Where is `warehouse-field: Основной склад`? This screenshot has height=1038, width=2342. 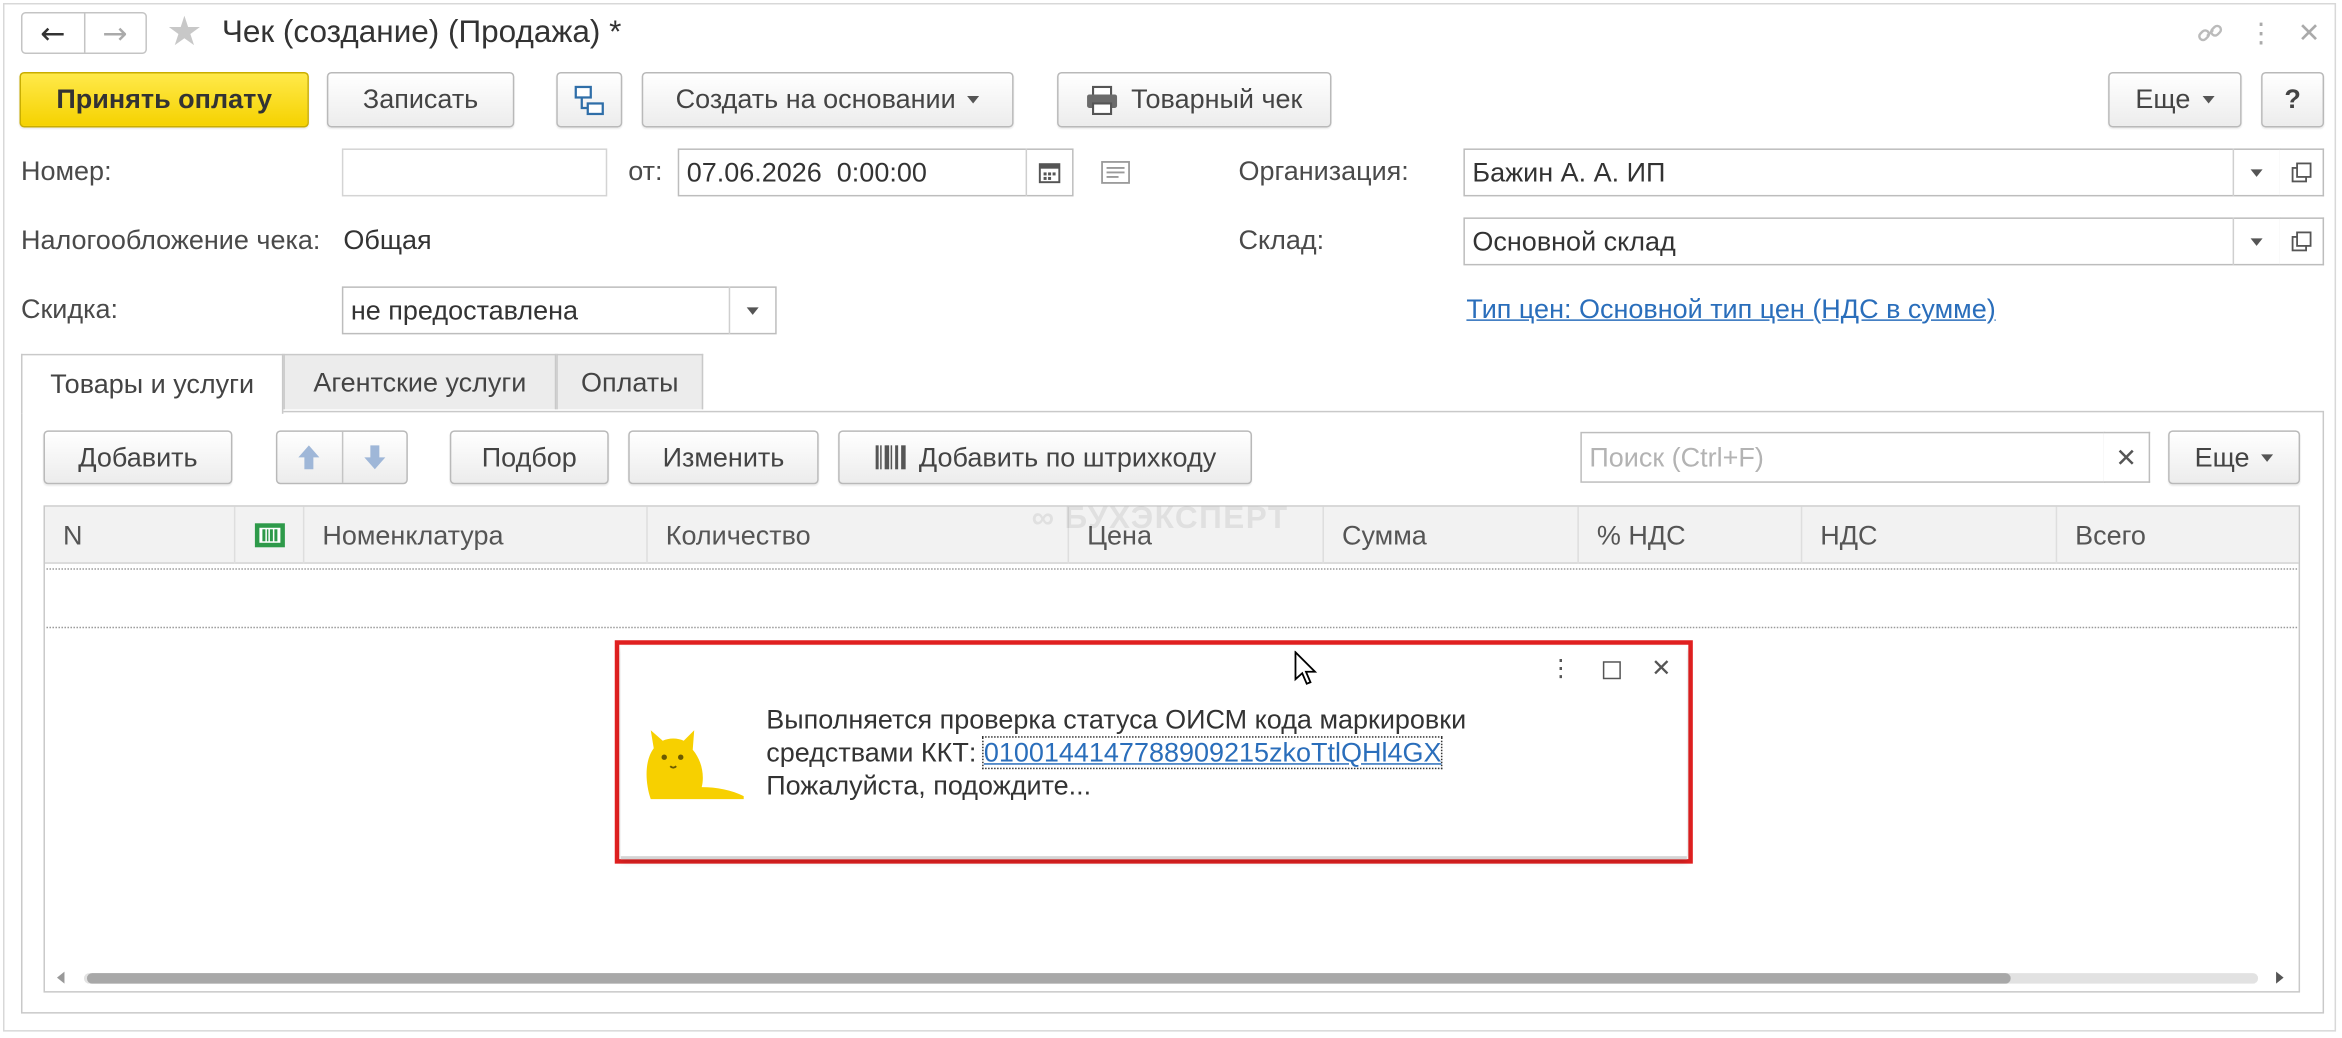 warehouse-field: Основной склад is located at coordinates (1872, 241).